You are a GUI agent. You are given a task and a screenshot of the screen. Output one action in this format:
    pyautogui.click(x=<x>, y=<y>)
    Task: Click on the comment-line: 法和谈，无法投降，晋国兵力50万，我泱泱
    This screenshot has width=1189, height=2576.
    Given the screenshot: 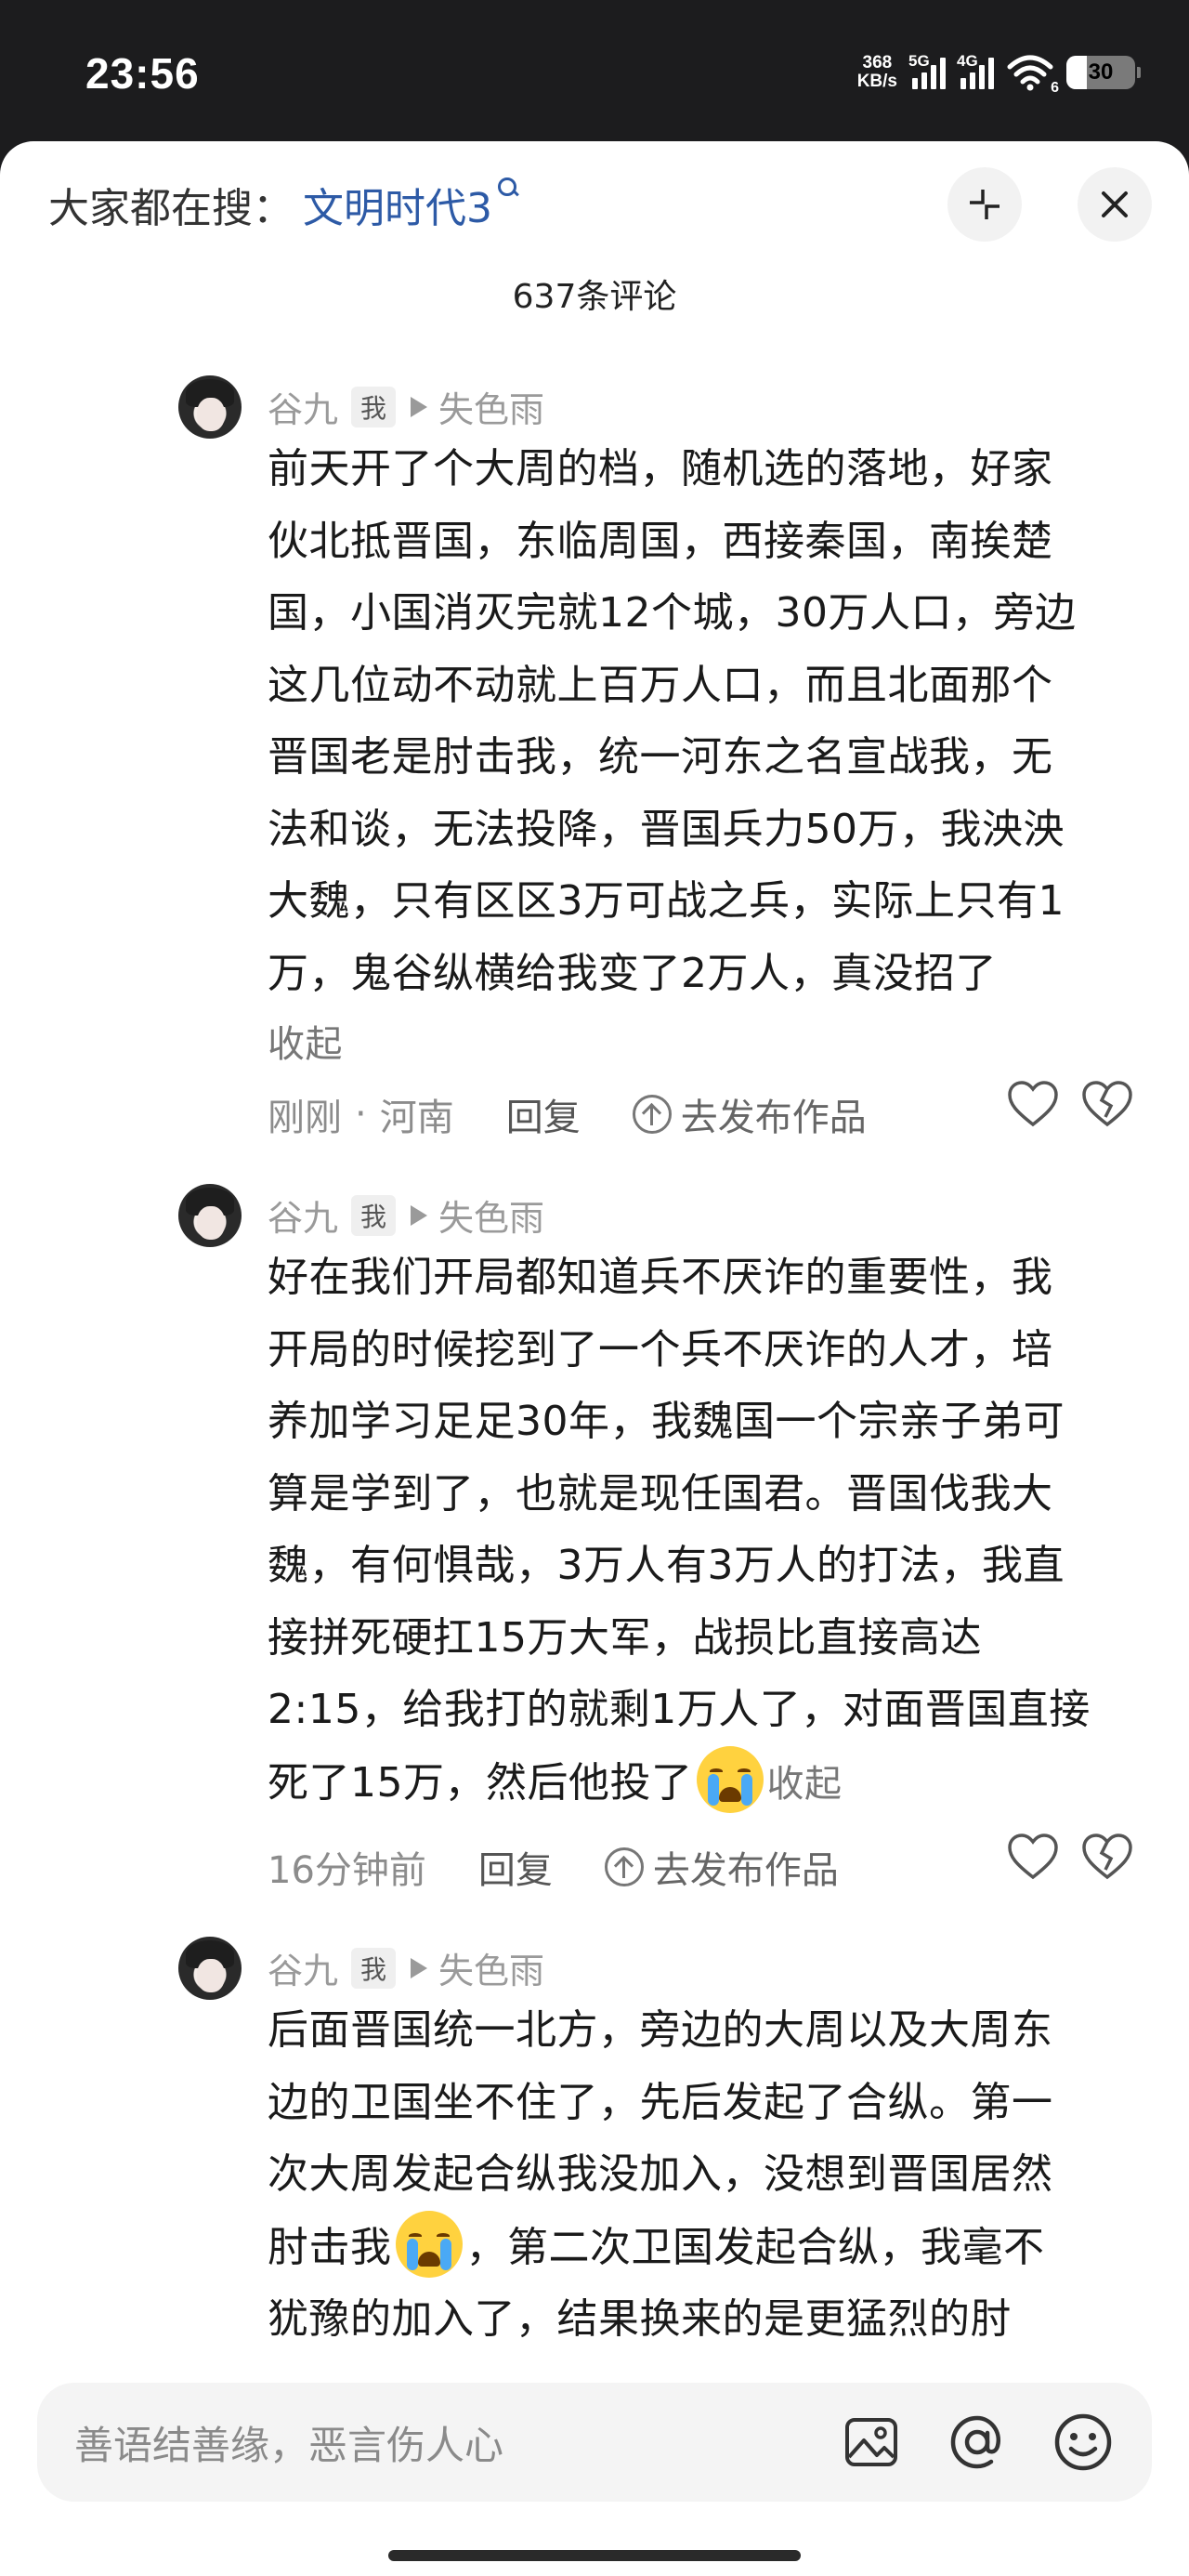 What is the action you would take?
    pyautogui.click(x=666, y=829)
    